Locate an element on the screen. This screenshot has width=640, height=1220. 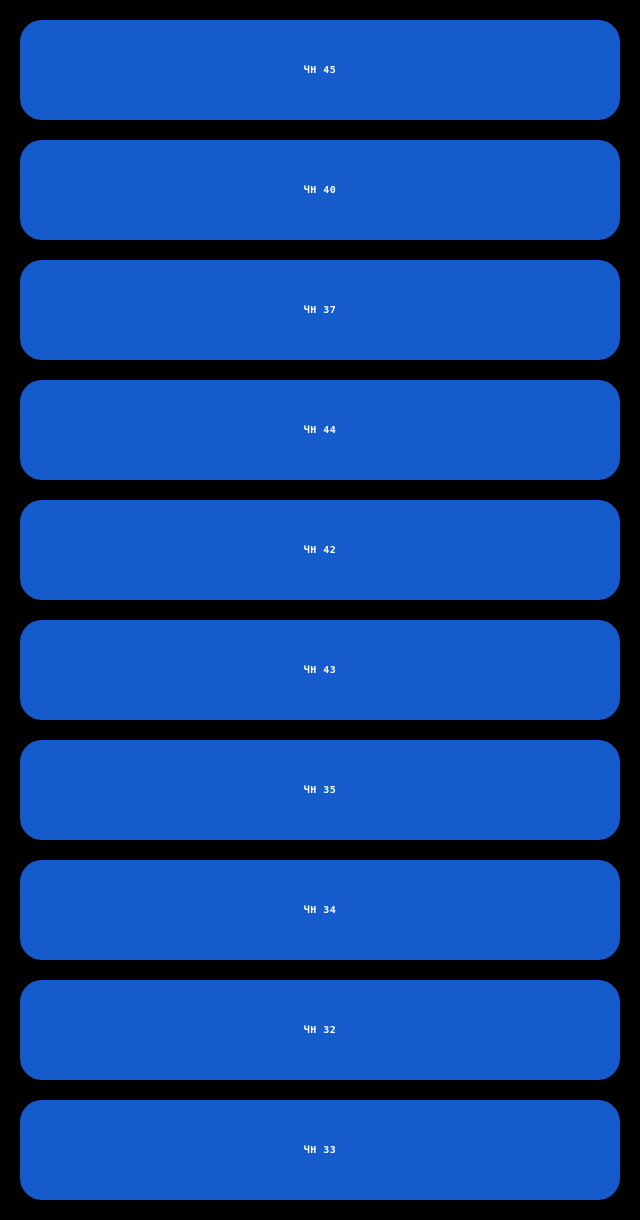
tile-button: ЧН 37 is located at coordinates (320, 310).